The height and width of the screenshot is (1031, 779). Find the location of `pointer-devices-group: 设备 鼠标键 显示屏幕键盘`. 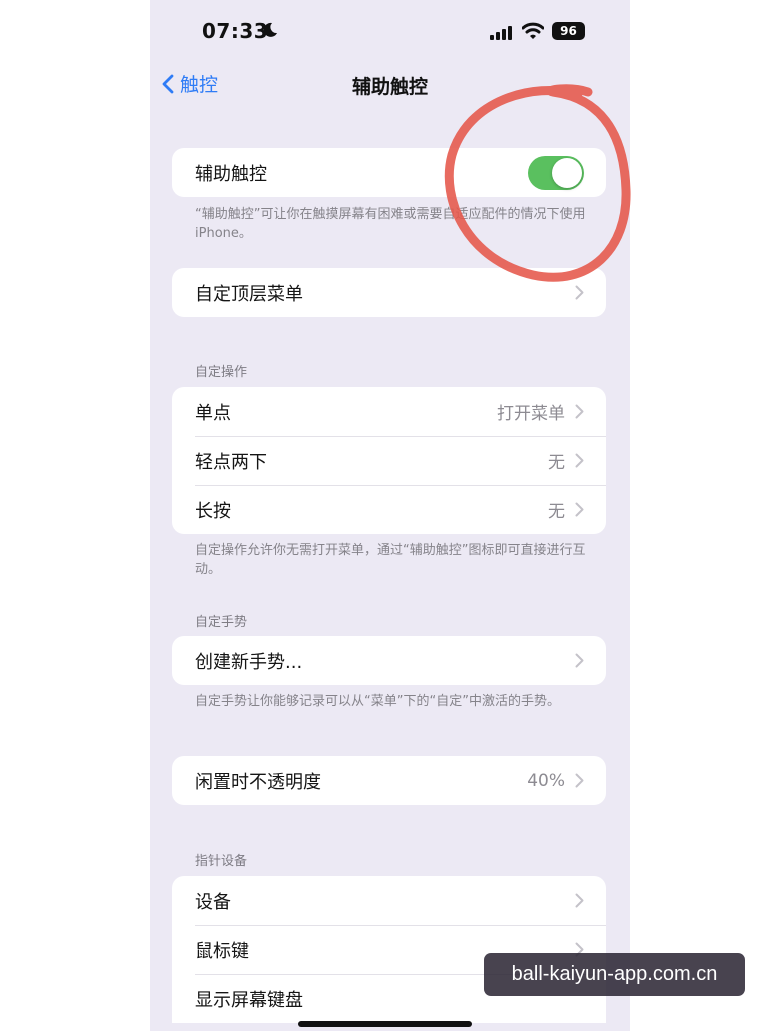

pointer-devices-group: 设备 鼠标键 显示屏幕键盘 is located at coordinates (389, 949).